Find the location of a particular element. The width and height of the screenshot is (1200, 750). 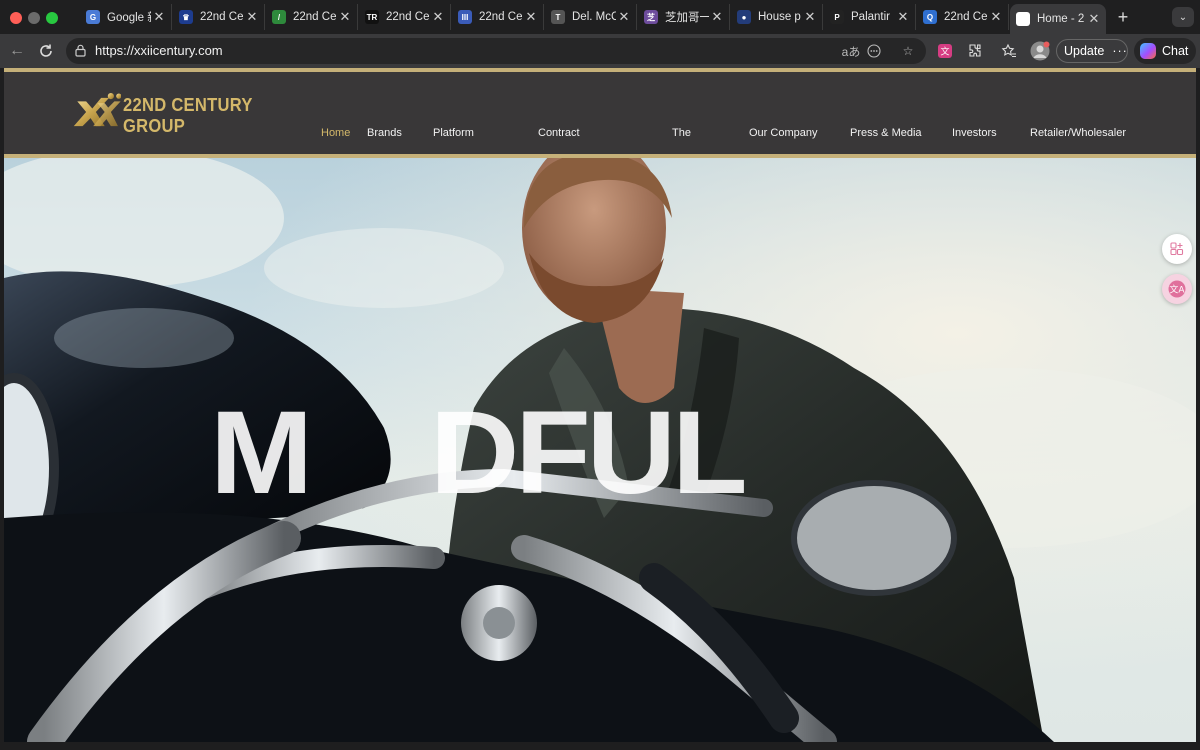

update-label: Update is located at coordinates (1084, 51).